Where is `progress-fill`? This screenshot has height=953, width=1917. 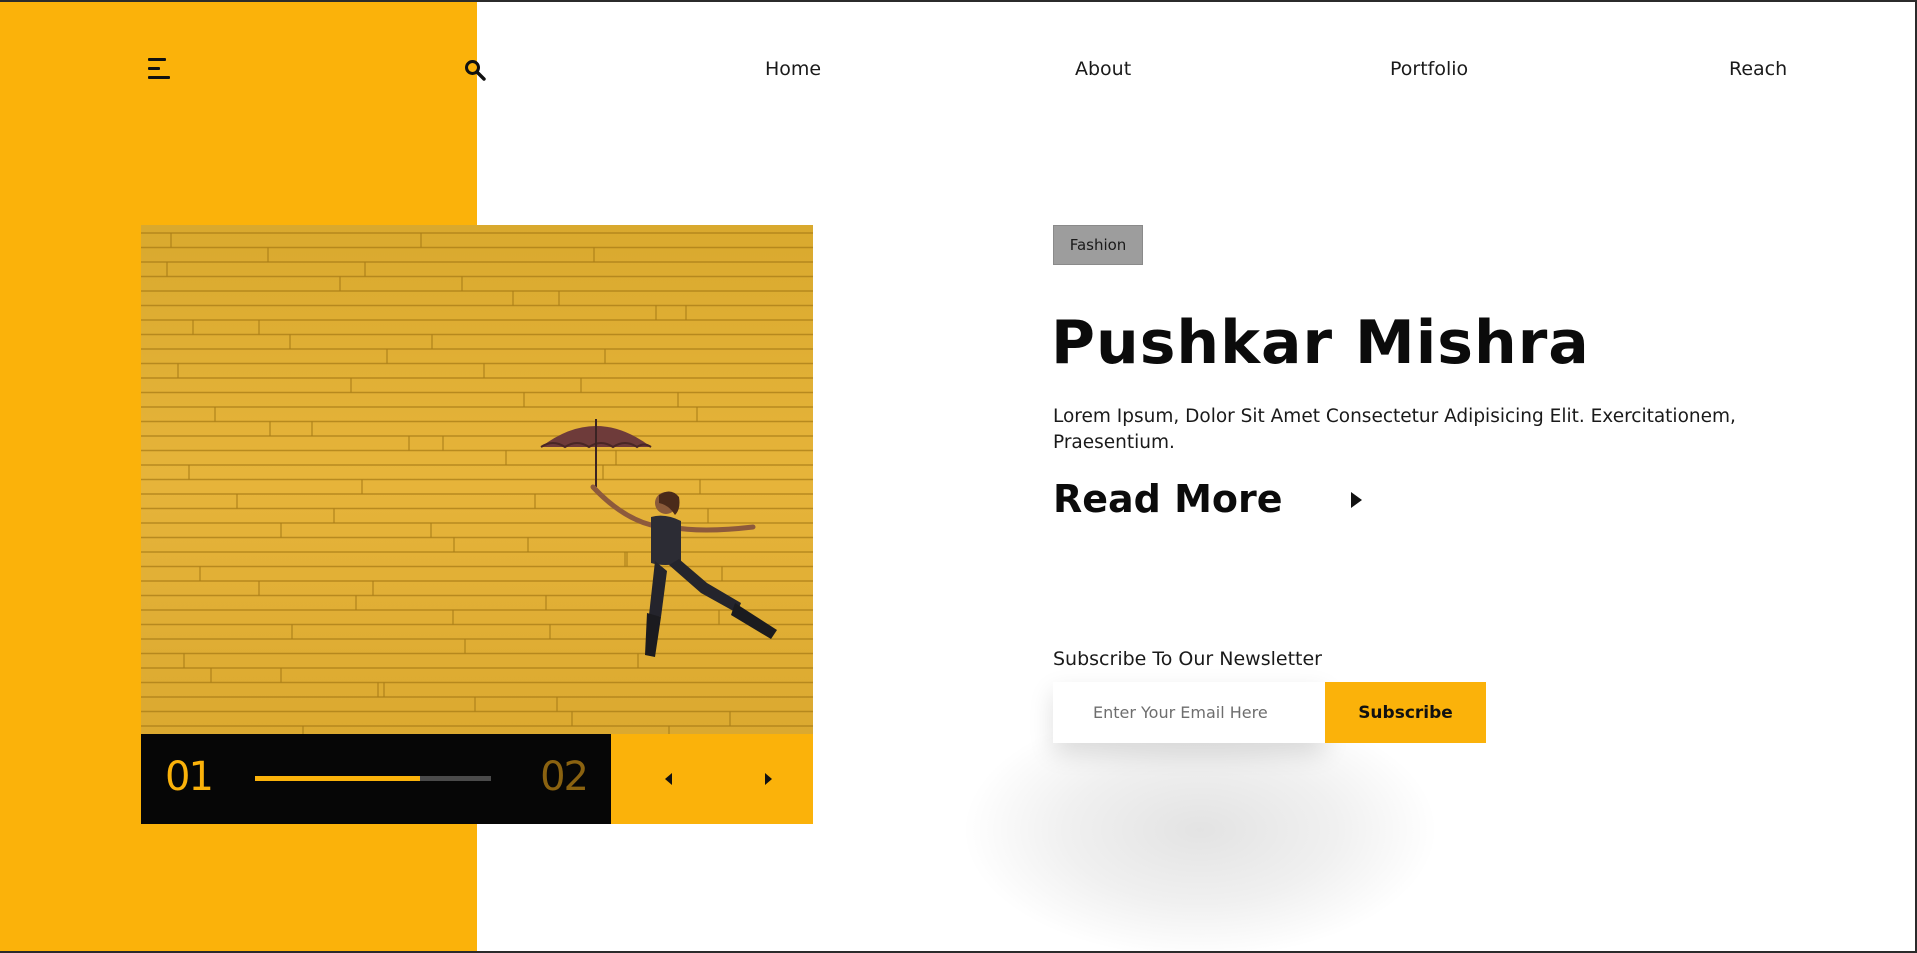 progress-fill is located at coordinates (338, 778).